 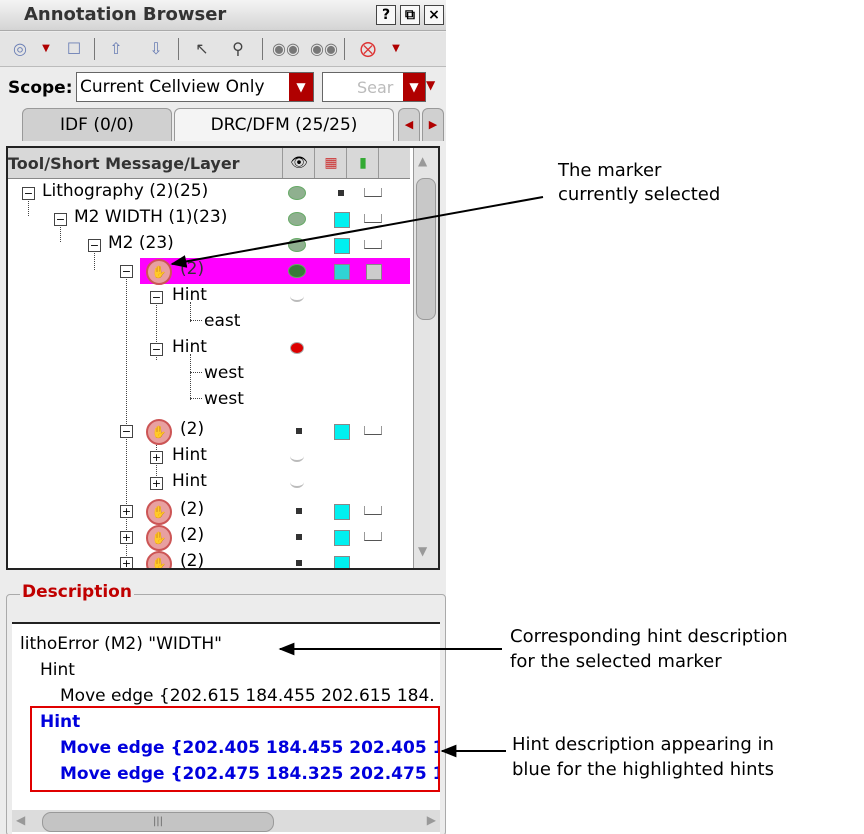 I want to click on tab-scroll-left-icon: ◀, so click(x=409, y=124).